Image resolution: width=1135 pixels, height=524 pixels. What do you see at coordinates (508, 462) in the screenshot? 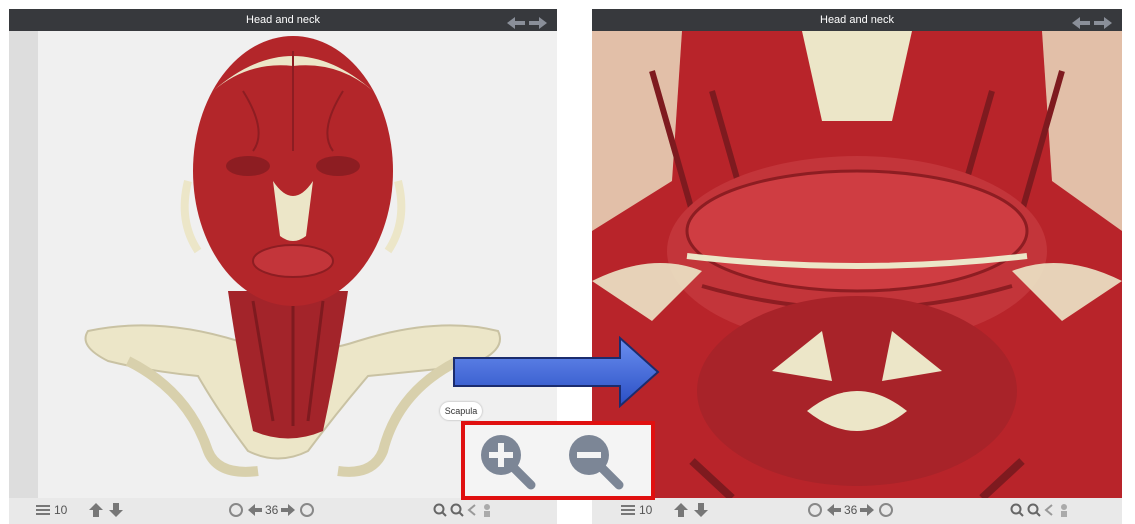
I see `zoom-in-icon` at bounding box center [508, 462].